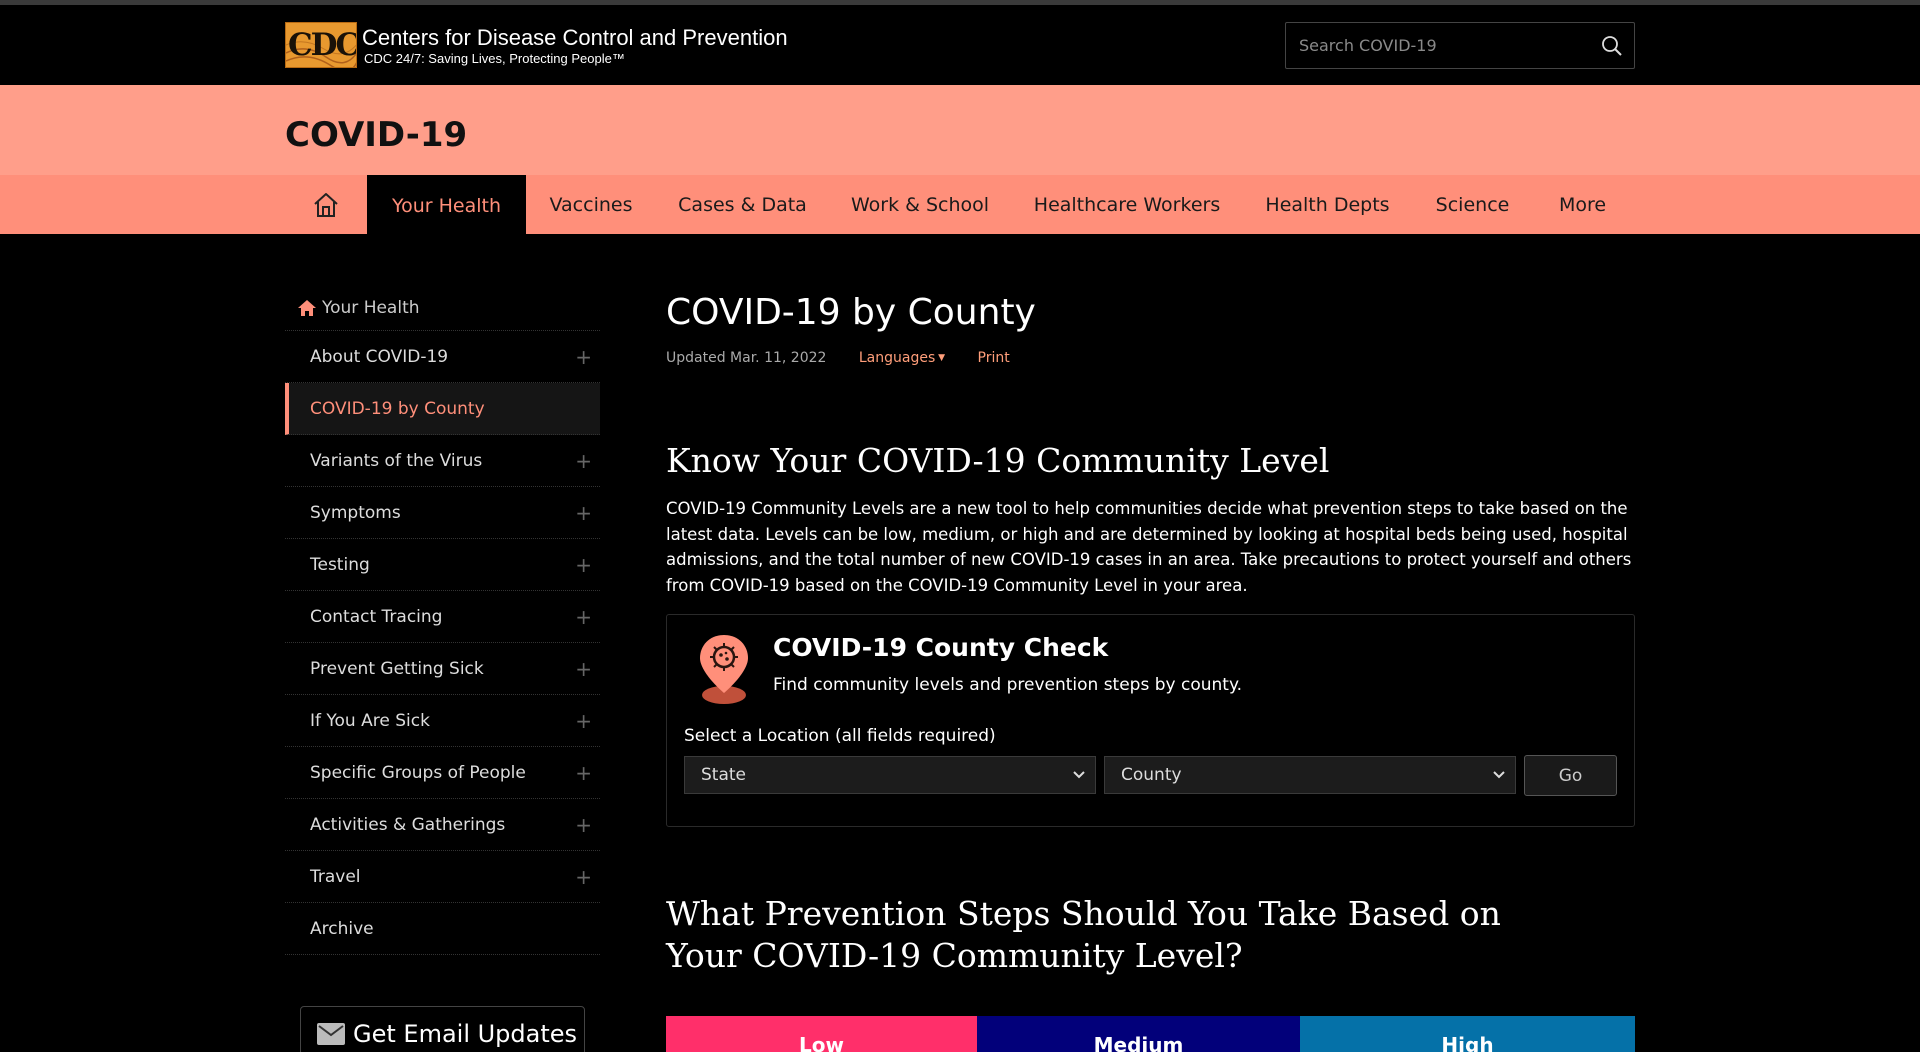  I want to click on sidebar-item-label: Travel, so click(335, 876).